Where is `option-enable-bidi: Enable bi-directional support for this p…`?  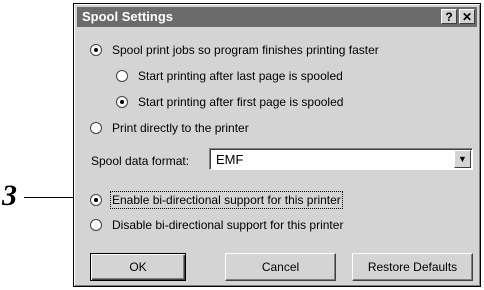
option-enable-bidi: Enable bi-directional support for this p… is located at coordinates (216, 200).